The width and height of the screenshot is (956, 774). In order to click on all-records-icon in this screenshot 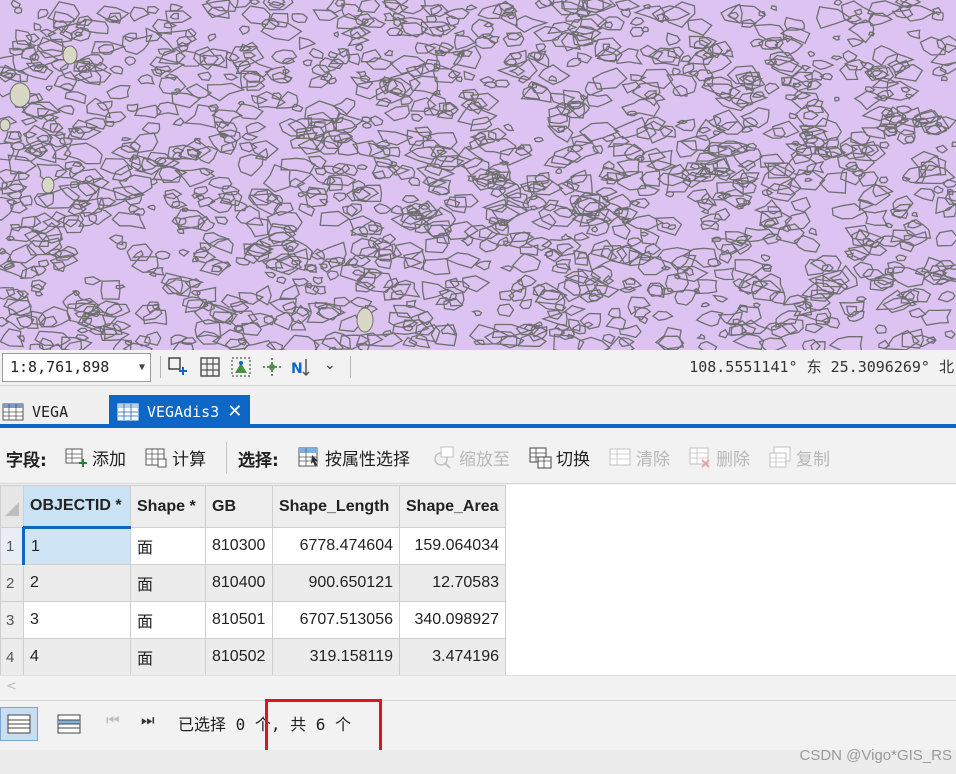, I will do `click(19, 724)`.